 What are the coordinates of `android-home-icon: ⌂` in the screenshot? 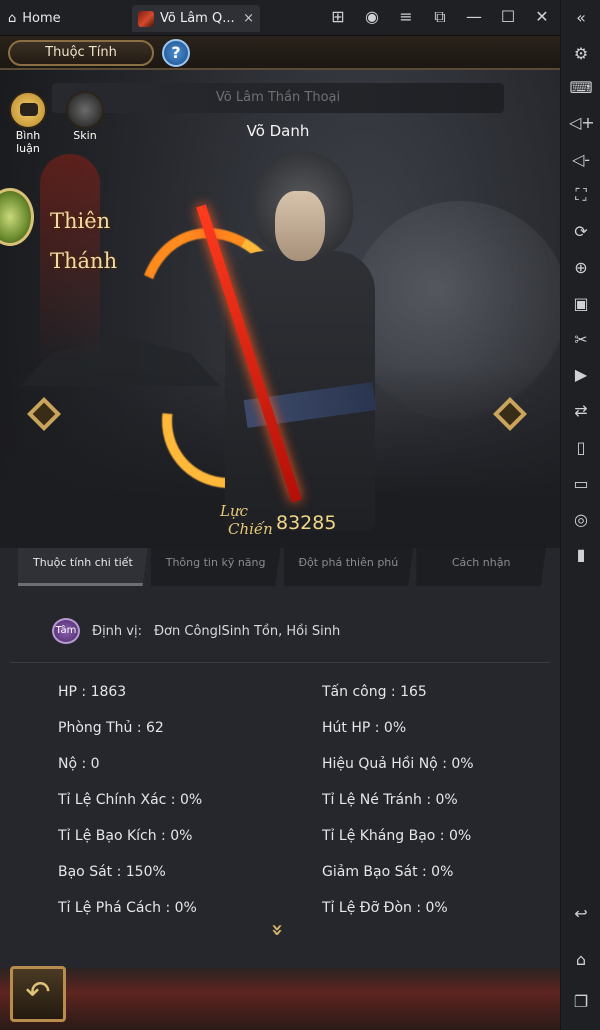 It's located at (581, 960).